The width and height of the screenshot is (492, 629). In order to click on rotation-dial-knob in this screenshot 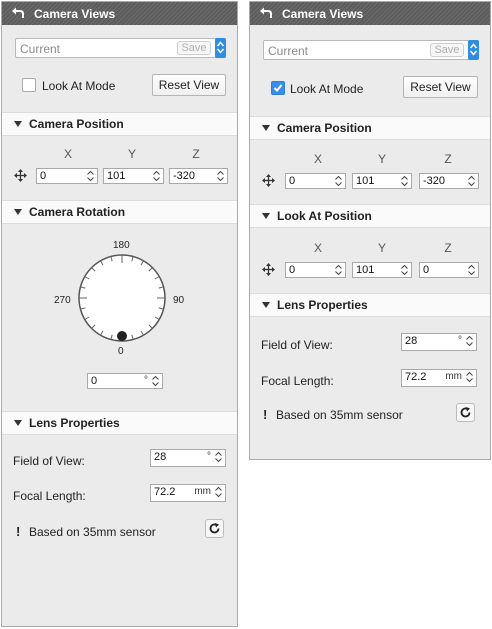, I will do `click(122, 336)`.